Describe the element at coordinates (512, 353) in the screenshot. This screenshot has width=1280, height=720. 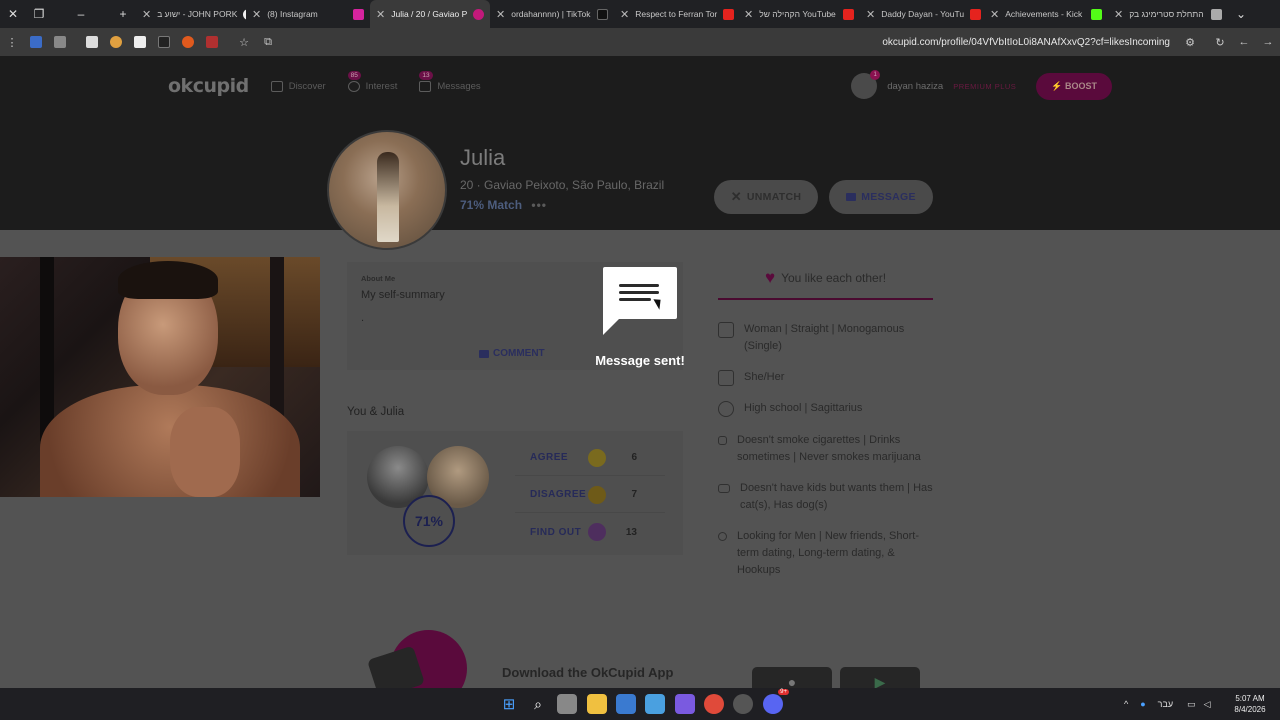
I see `comment-button: COMMENT` at that location.